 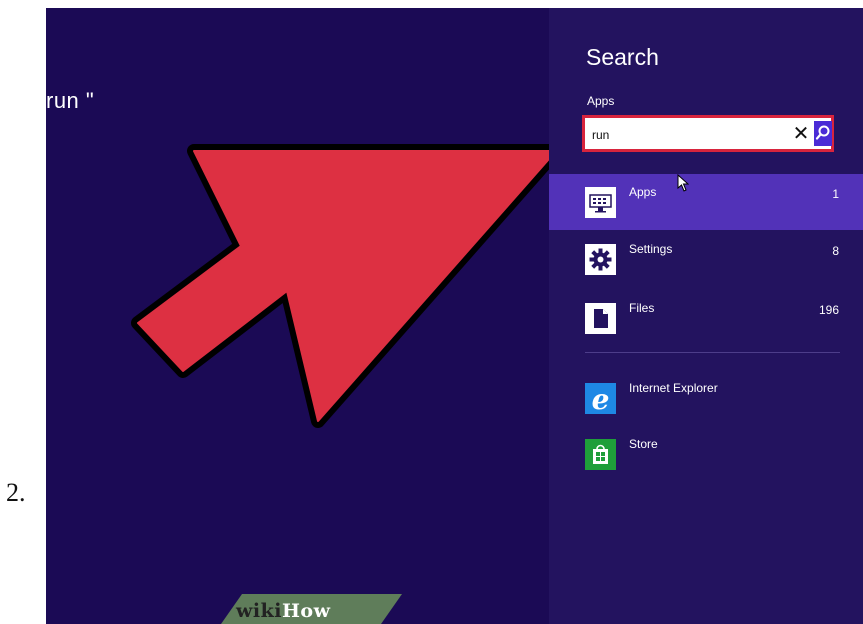 What do you see at coordinates (600, 202) in the screenshot?
I see `keyboard-icon` at bounding box center [600, 202].